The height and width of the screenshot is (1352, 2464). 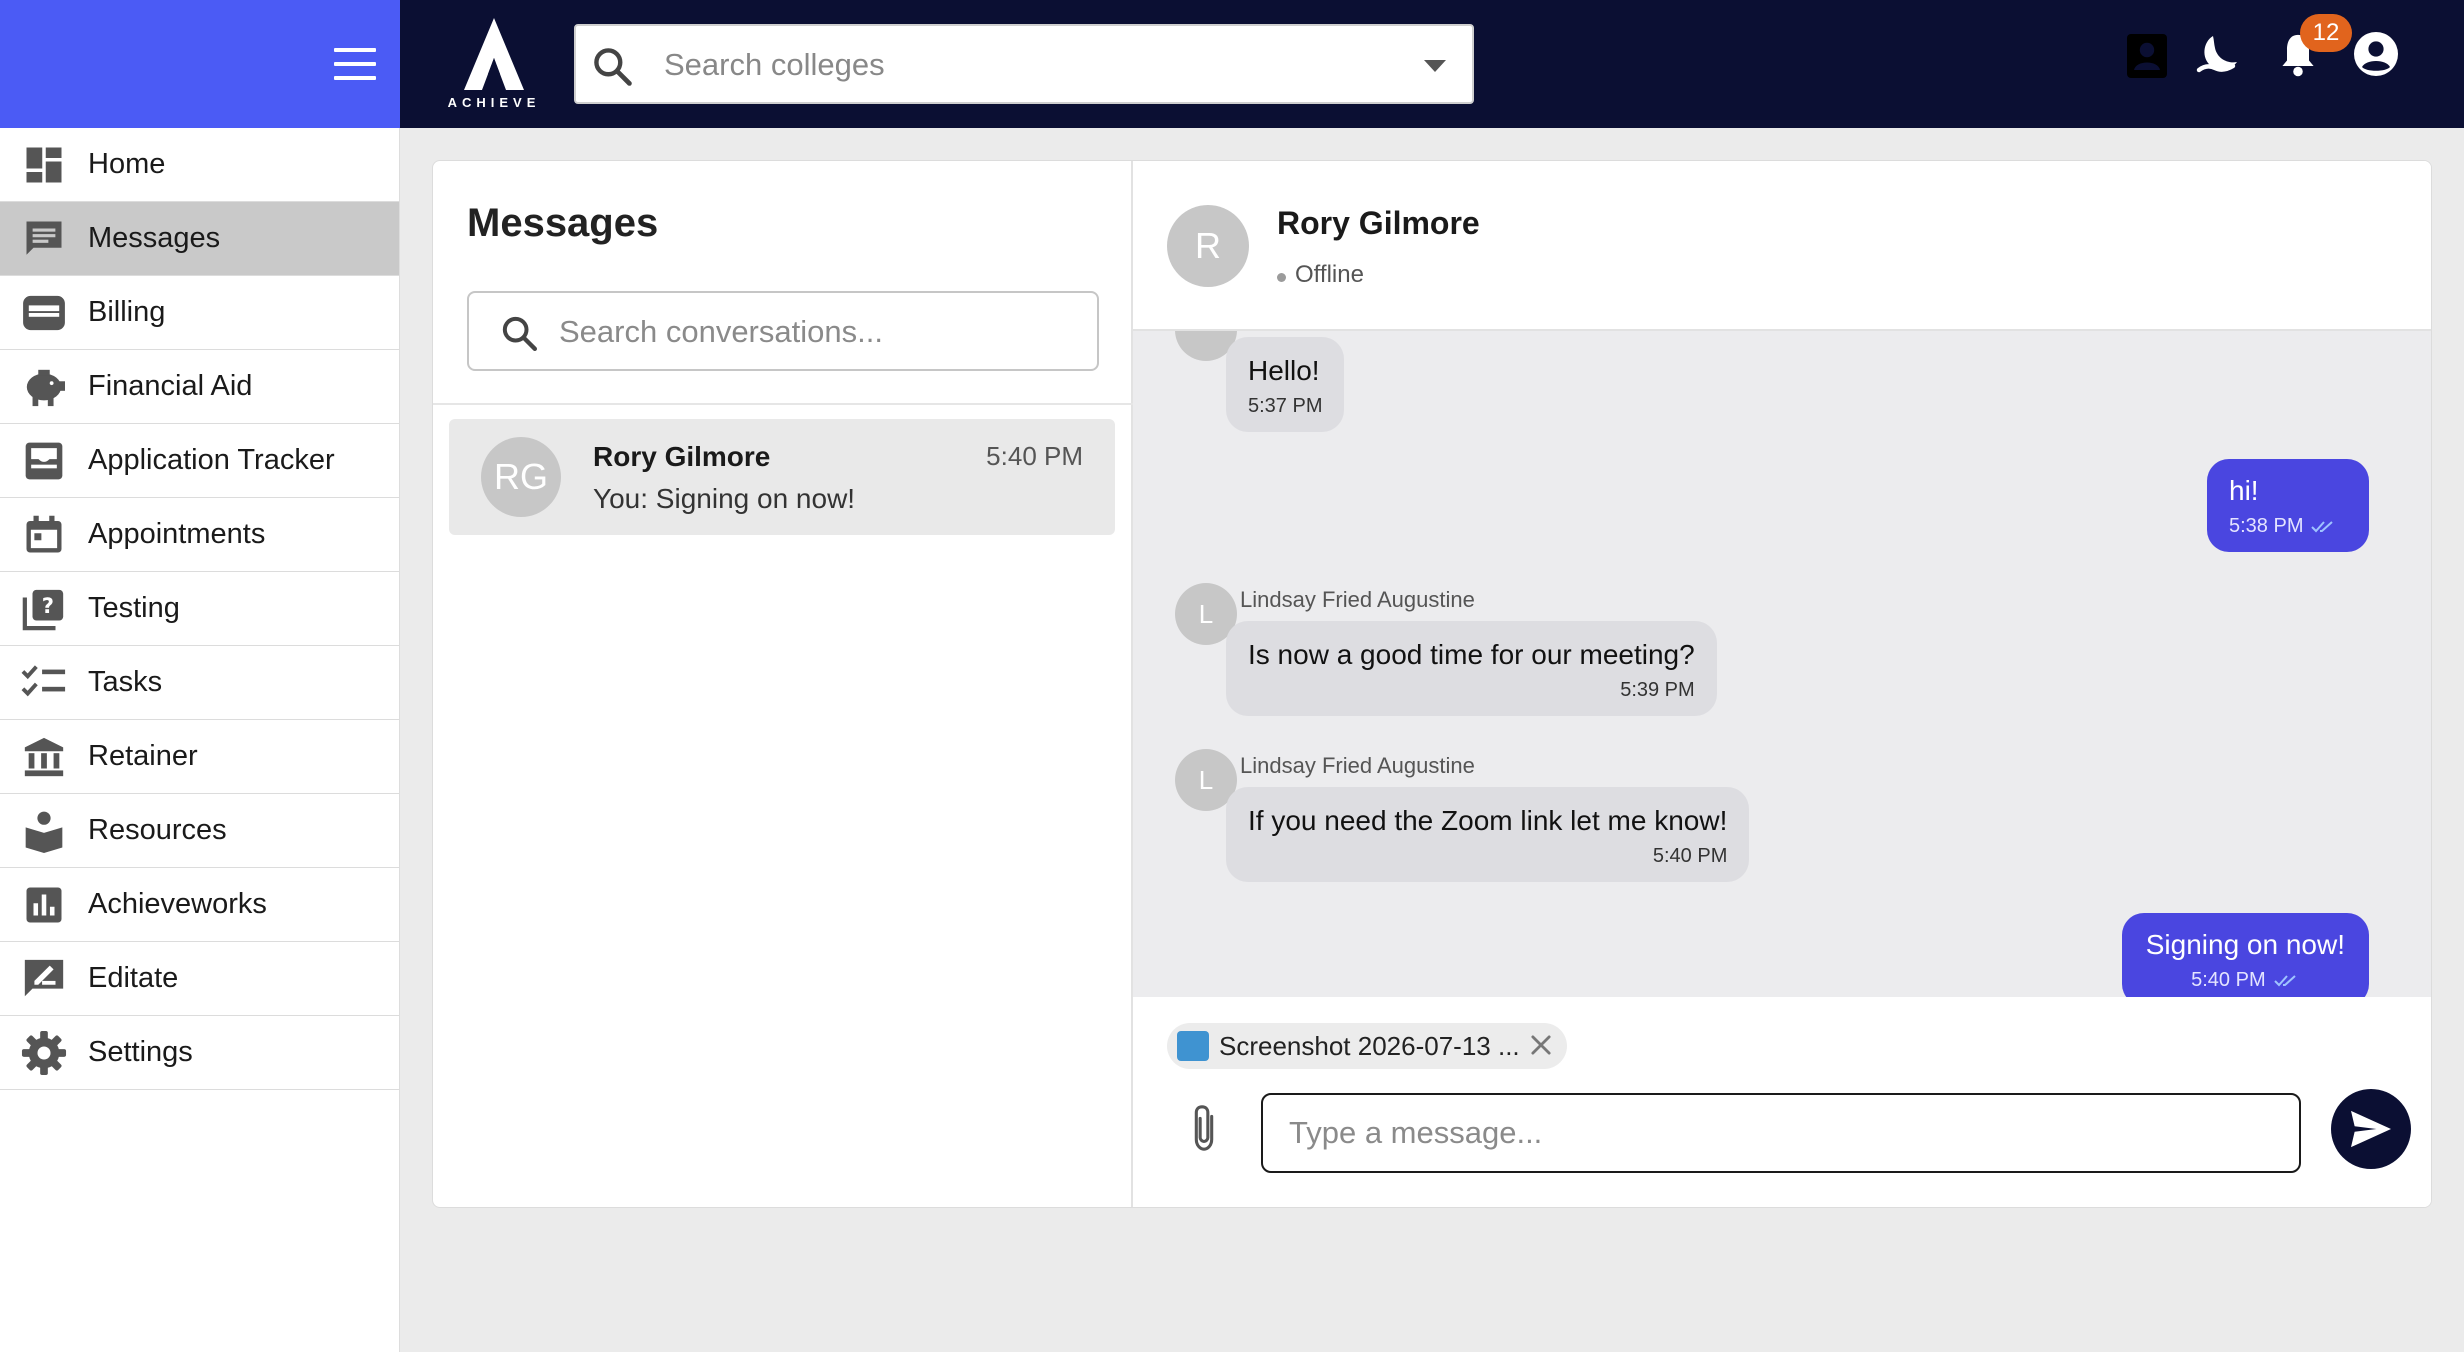 I want to click on chat-header: R Rory Gilmore Offline, so click(x=1782, y=246).